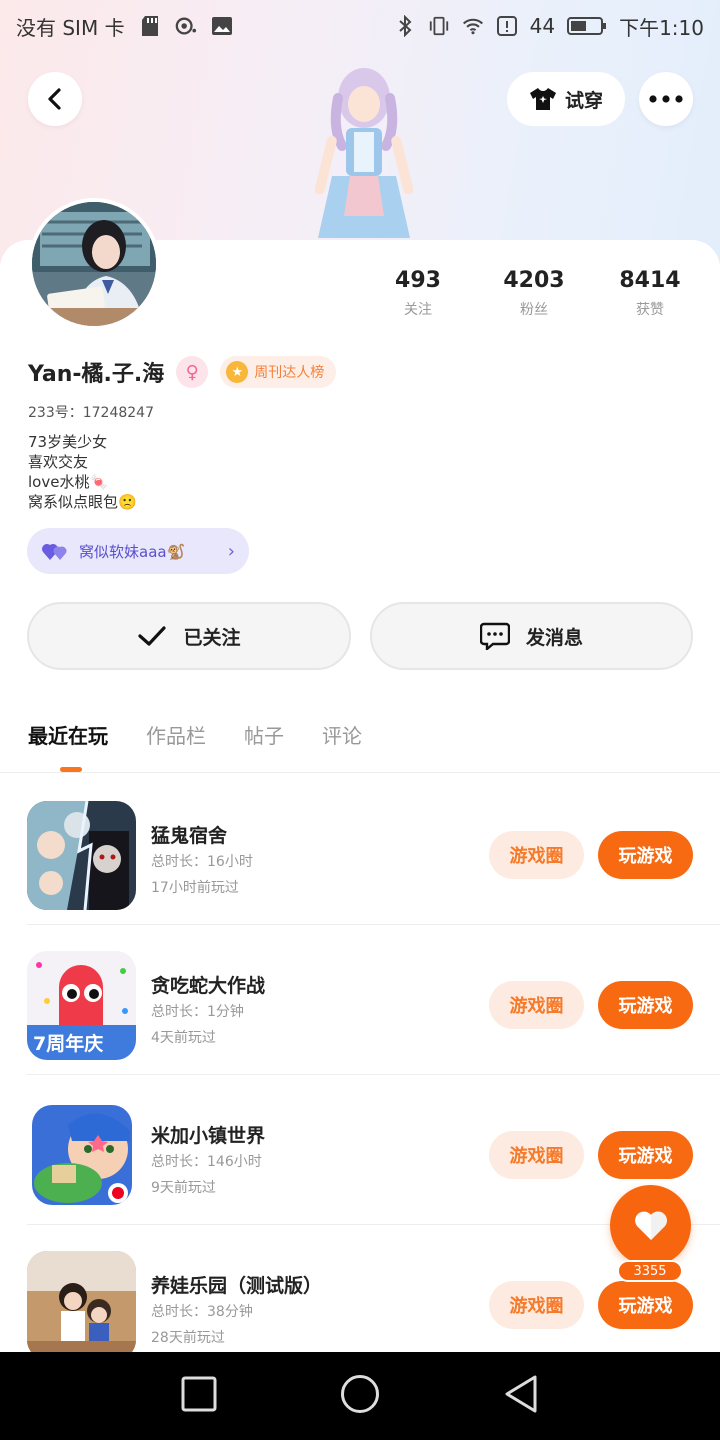 This screenshot has height=1440, width=720. I want to click on bio-line: 窝系似点眼包🙁, so click(82, 502).